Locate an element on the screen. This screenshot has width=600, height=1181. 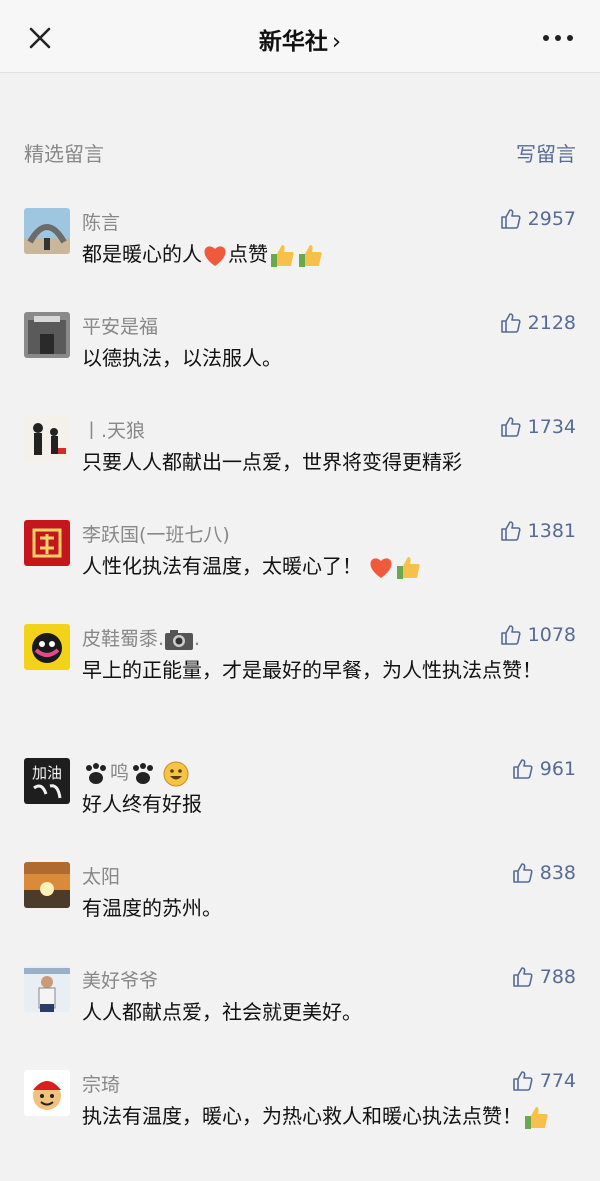
avatar-text: 加油 is located at coordinates (47, 773).